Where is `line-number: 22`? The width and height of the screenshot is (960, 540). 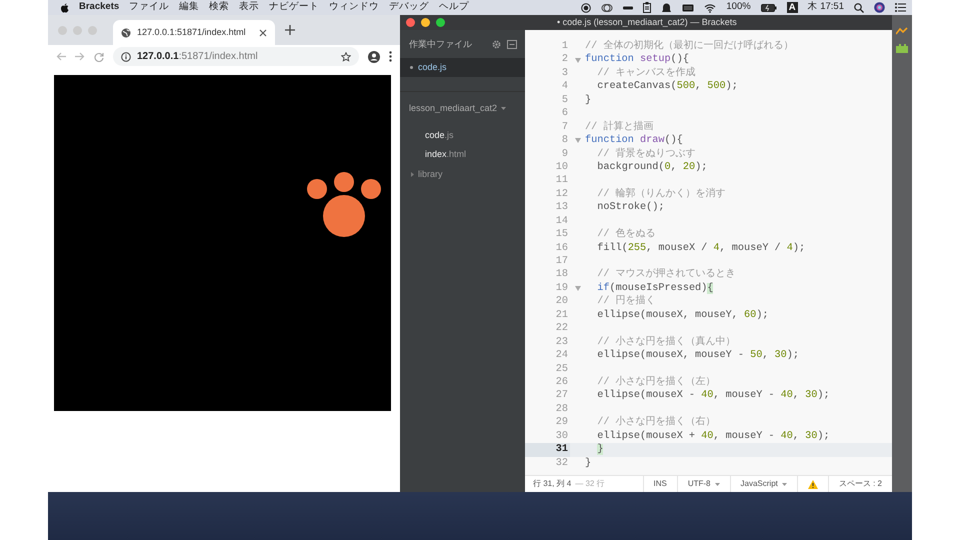 line-number: 22 is located at coordinates (561, 329).